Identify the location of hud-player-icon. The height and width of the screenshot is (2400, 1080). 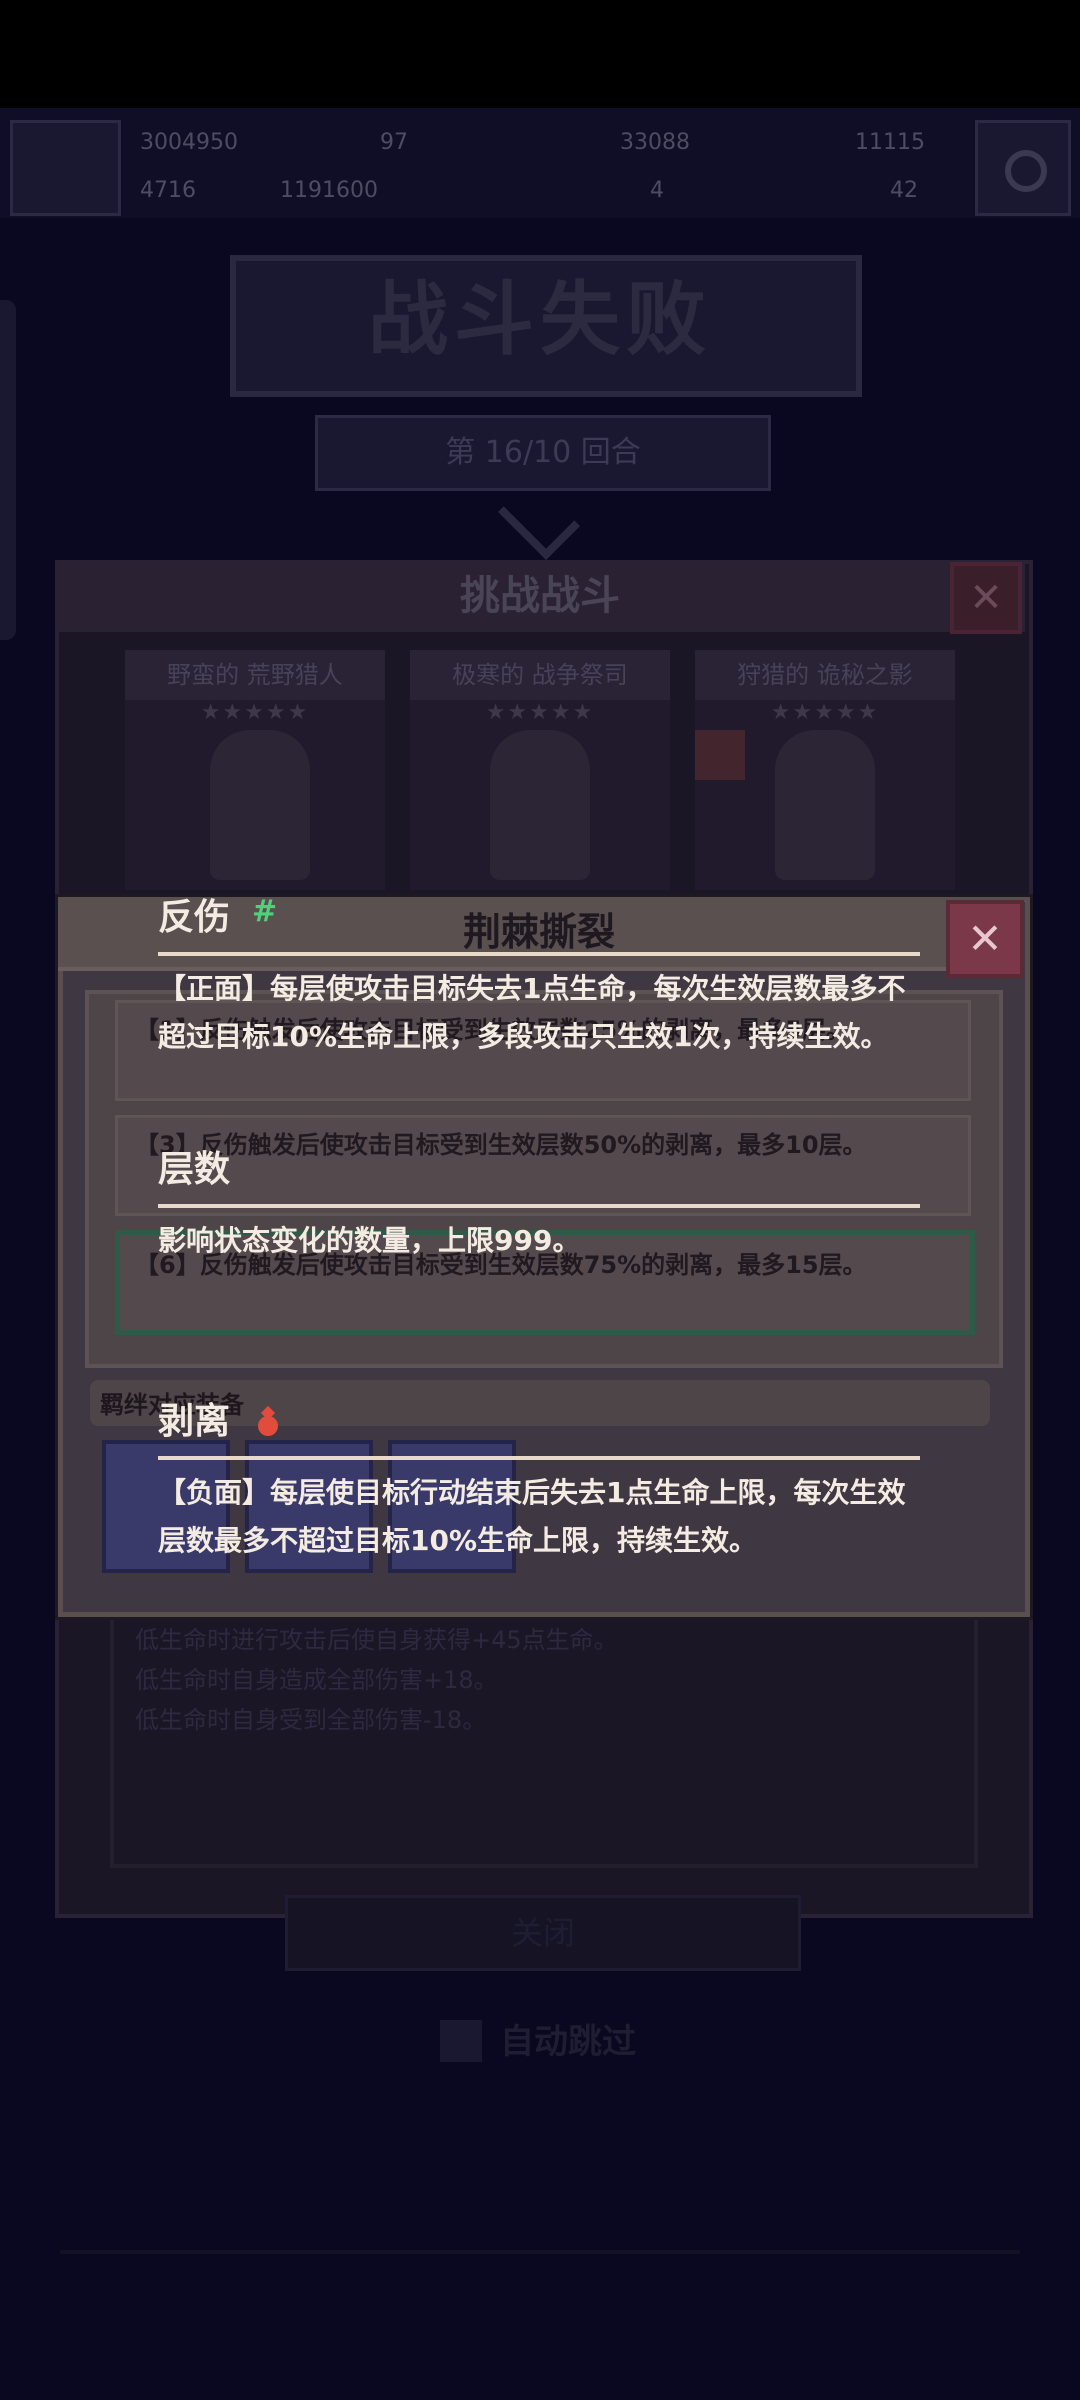
(65, 168).